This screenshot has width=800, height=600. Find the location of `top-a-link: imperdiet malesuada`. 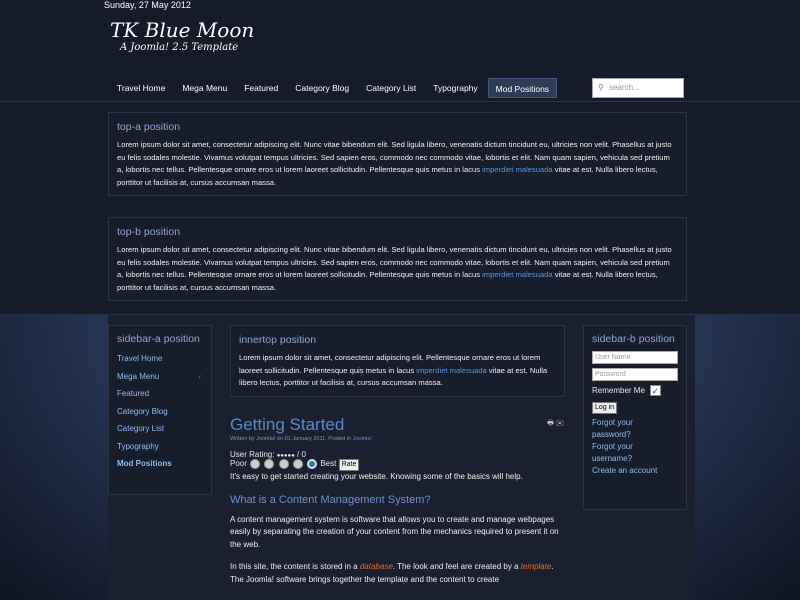

top-a-link: imperdiet malesuada is located at coordinates (517, 169).